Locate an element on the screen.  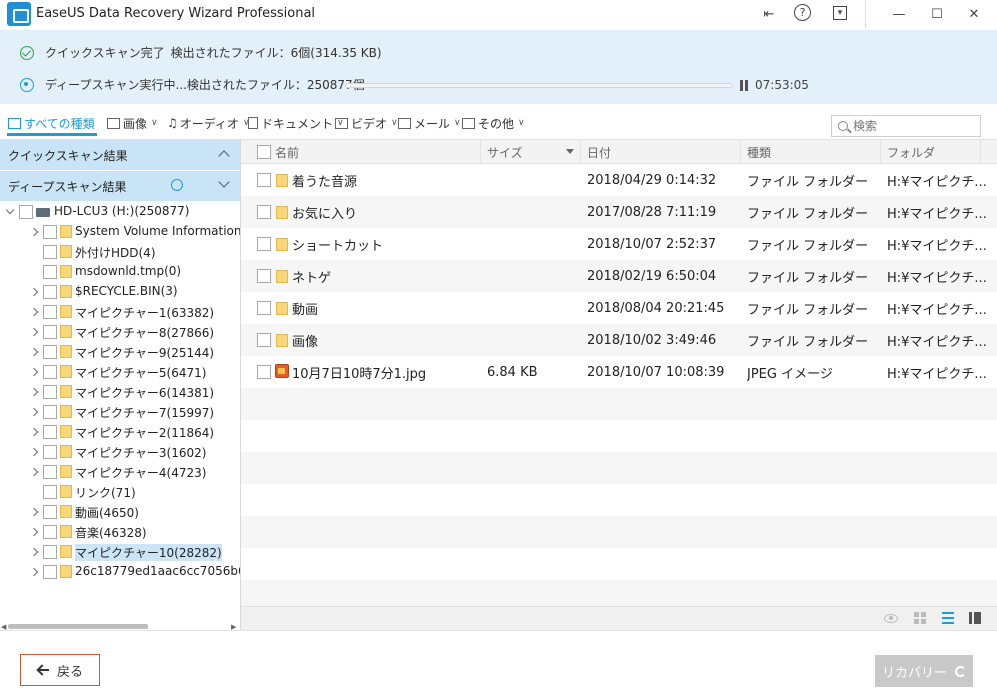
menu-icon: ▾ is located at coordinates (840, 13).